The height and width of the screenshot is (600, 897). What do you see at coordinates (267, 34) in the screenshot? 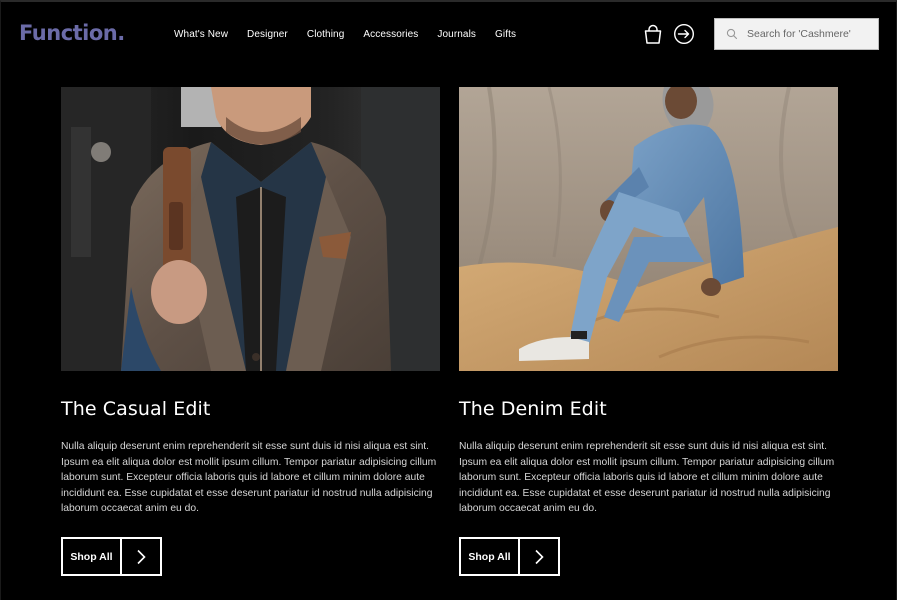
I see `nav-item-designer: Designer` at bounding box center [267, 34].